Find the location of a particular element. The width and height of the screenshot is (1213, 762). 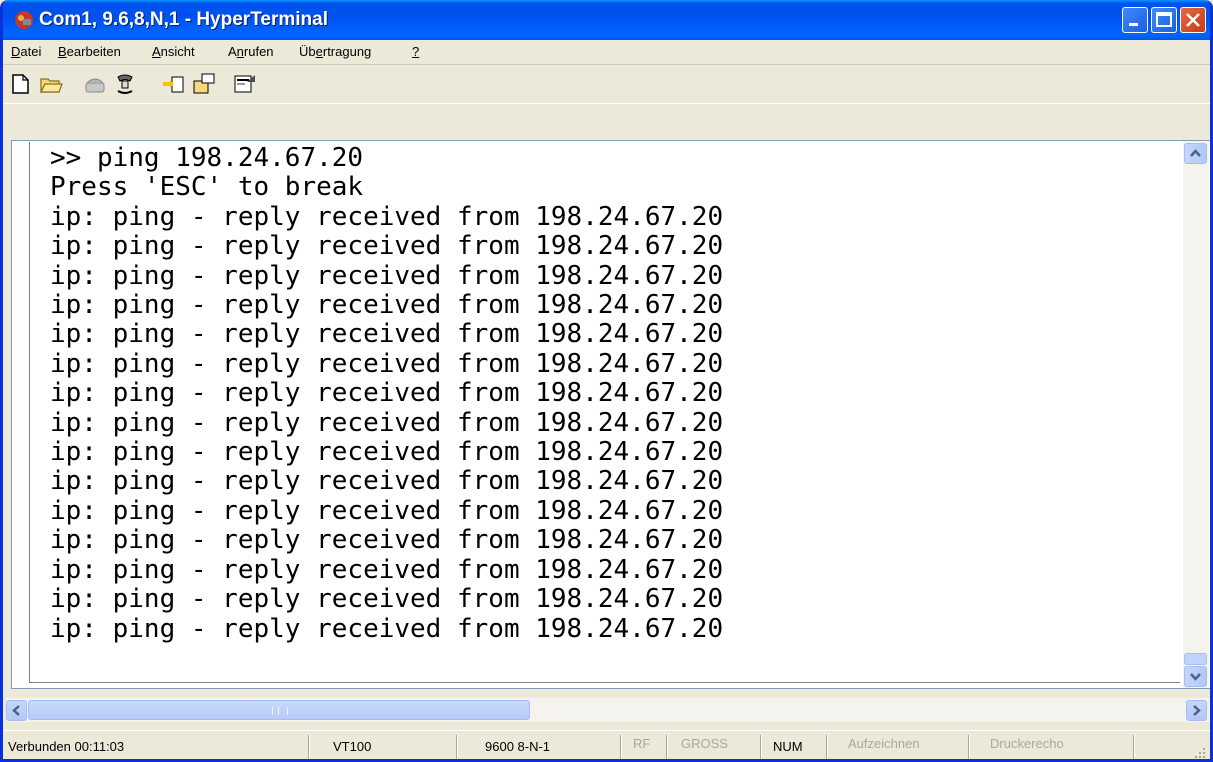

window-title: Com1, 9.6,8,N,1 - HyperTerminal is located at coordinates (183, 19).